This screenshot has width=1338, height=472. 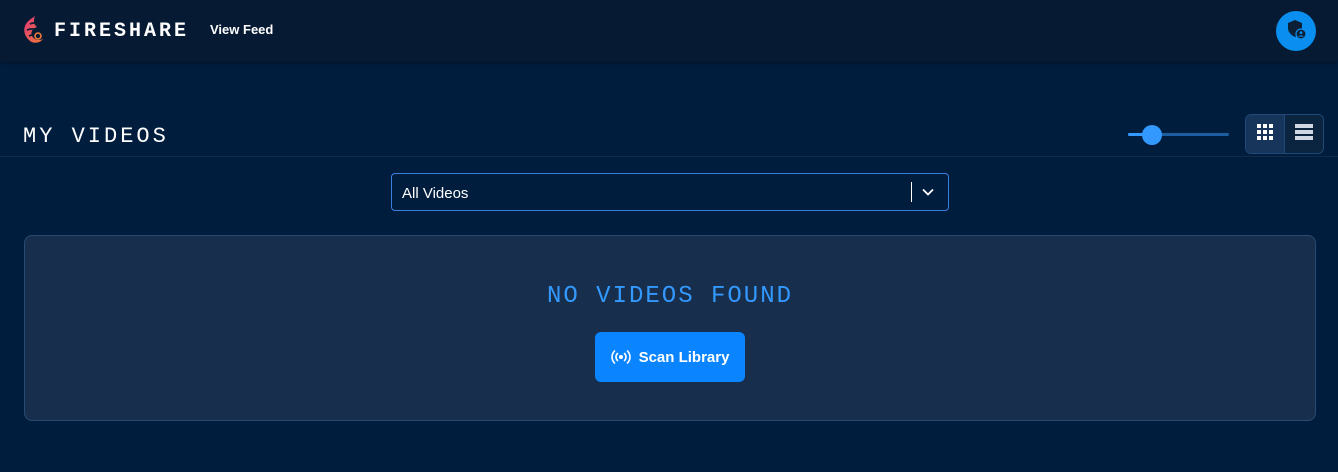 I want to click on top-navbar: FIRESHARE View Feed, so click(x=669, y=31).